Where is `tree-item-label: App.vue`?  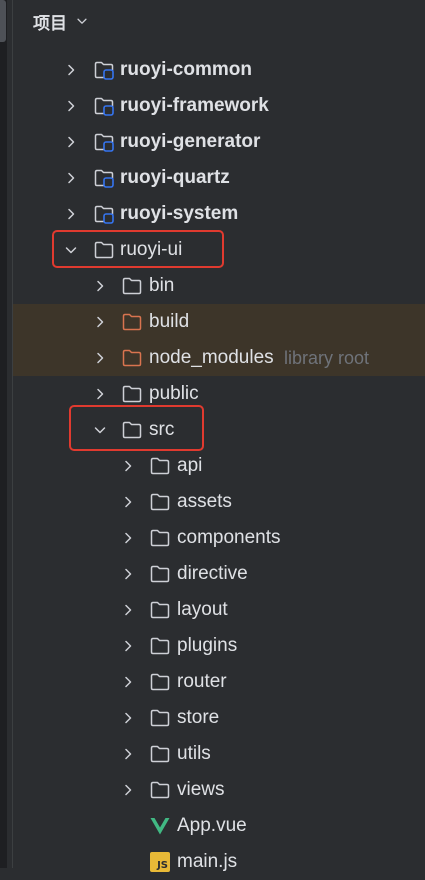 tree-item-label: App.vue is located at coordinates (212, 825).